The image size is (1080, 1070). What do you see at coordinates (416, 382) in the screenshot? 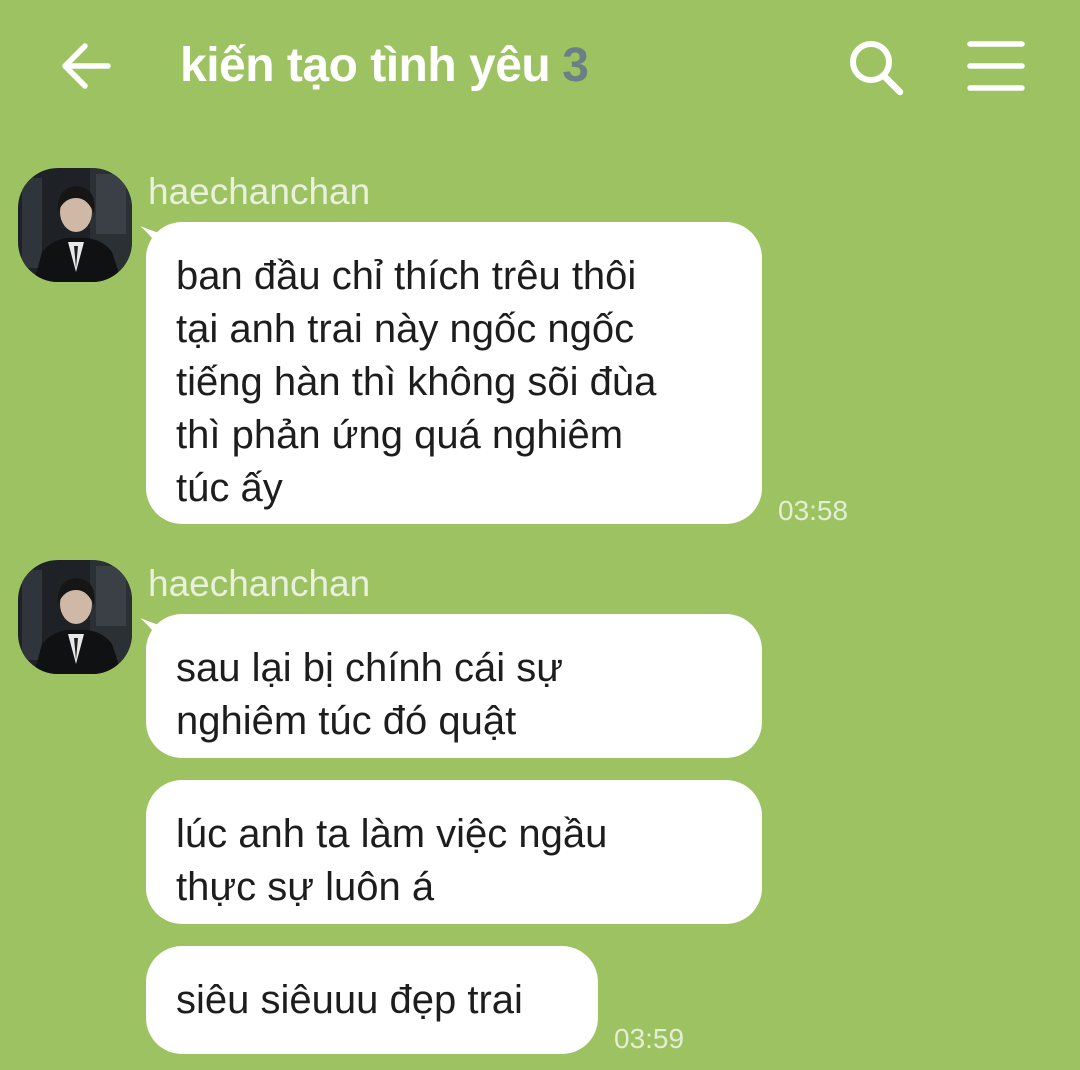
I see `message-text-line: tiếng hàn thì không sõi đùa` at bounding box center [416, 382].